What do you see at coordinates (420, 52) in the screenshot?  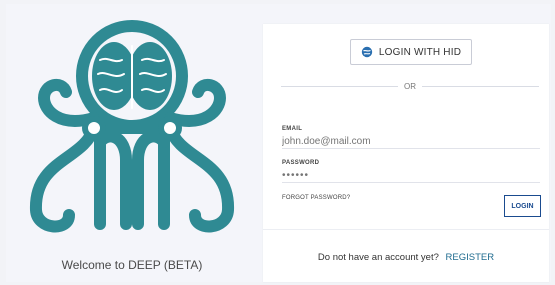 I see `login-with-hid-label: LOGIN WITH HID` at bounding box center [420, 52].